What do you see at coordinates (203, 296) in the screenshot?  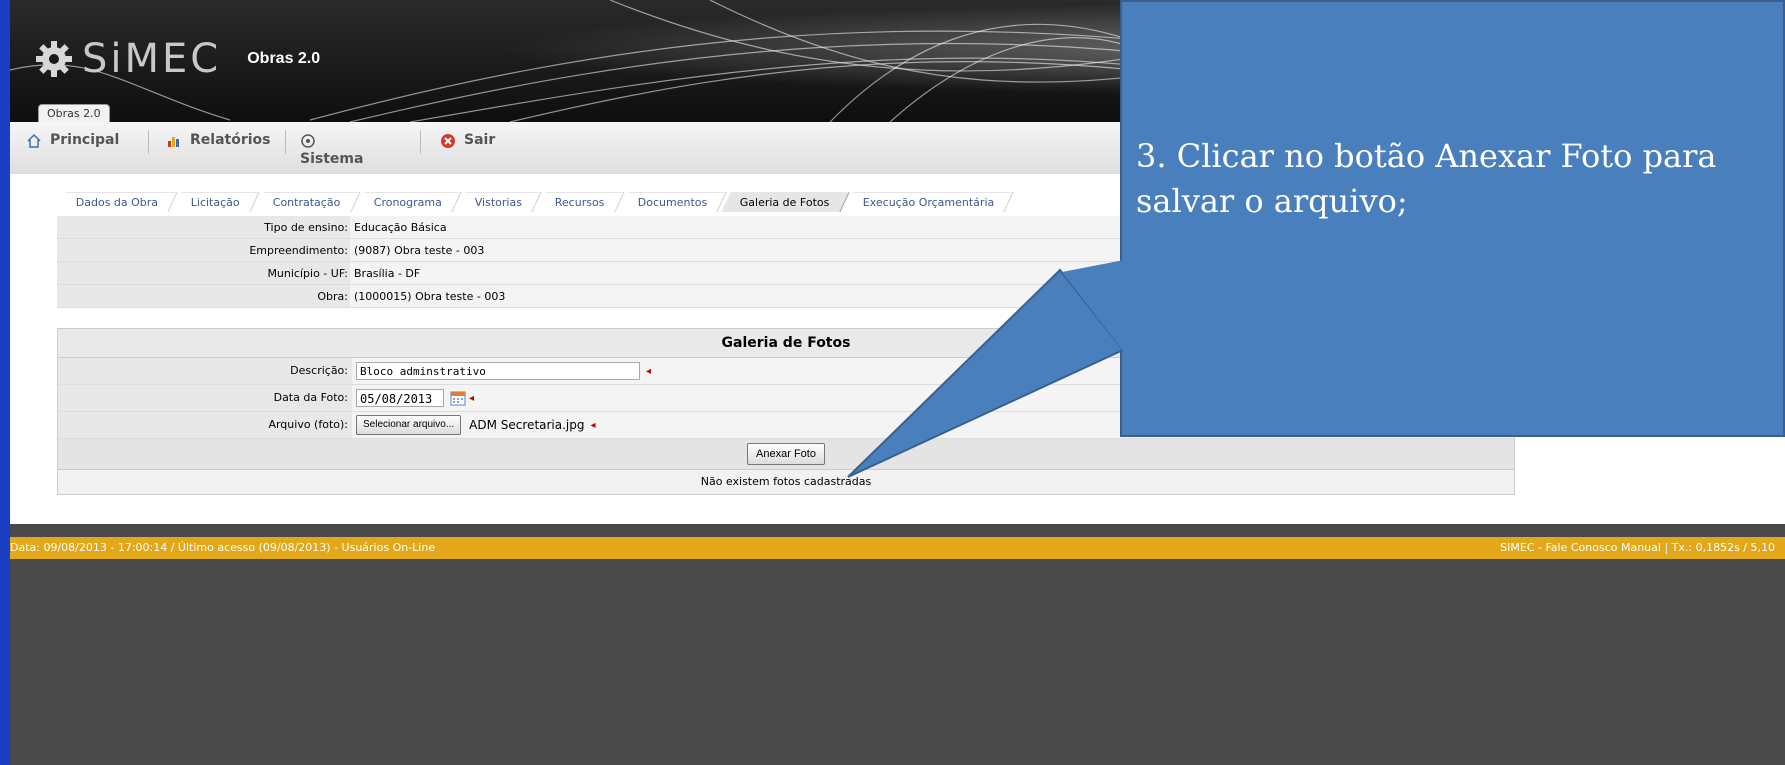 I see `info-label: Obra:` at bounding box center [203, 296].